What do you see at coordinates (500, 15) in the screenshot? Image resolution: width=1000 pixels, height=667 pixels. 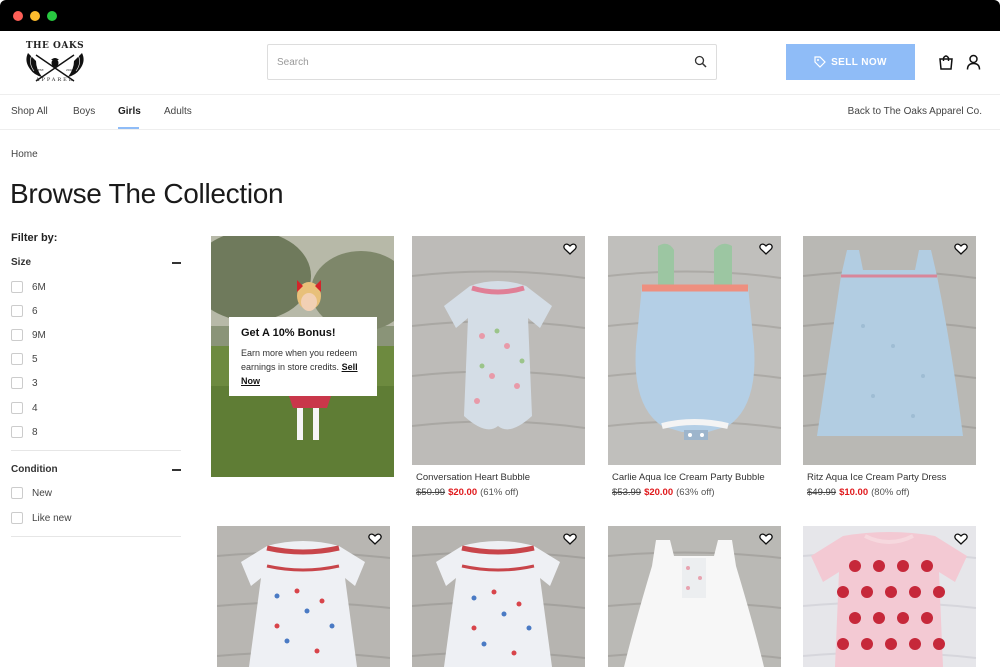 I see `window-titlebar` at bounding box center [500, 15].